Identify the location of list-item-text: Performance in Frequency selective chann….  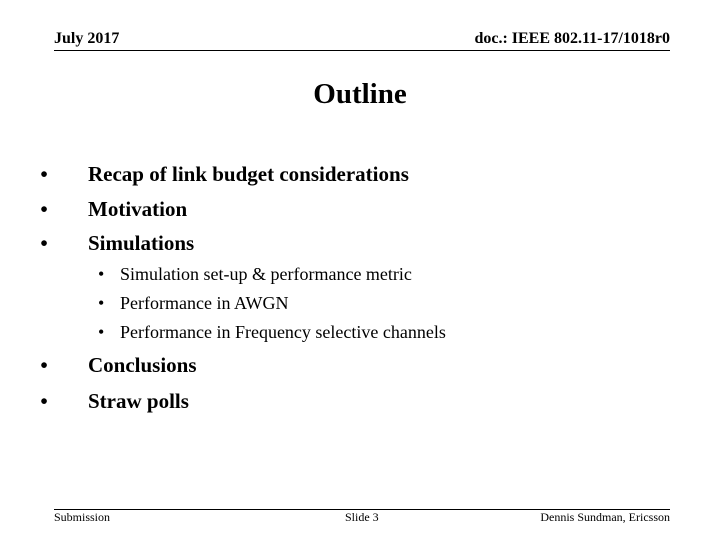
(283, 332).